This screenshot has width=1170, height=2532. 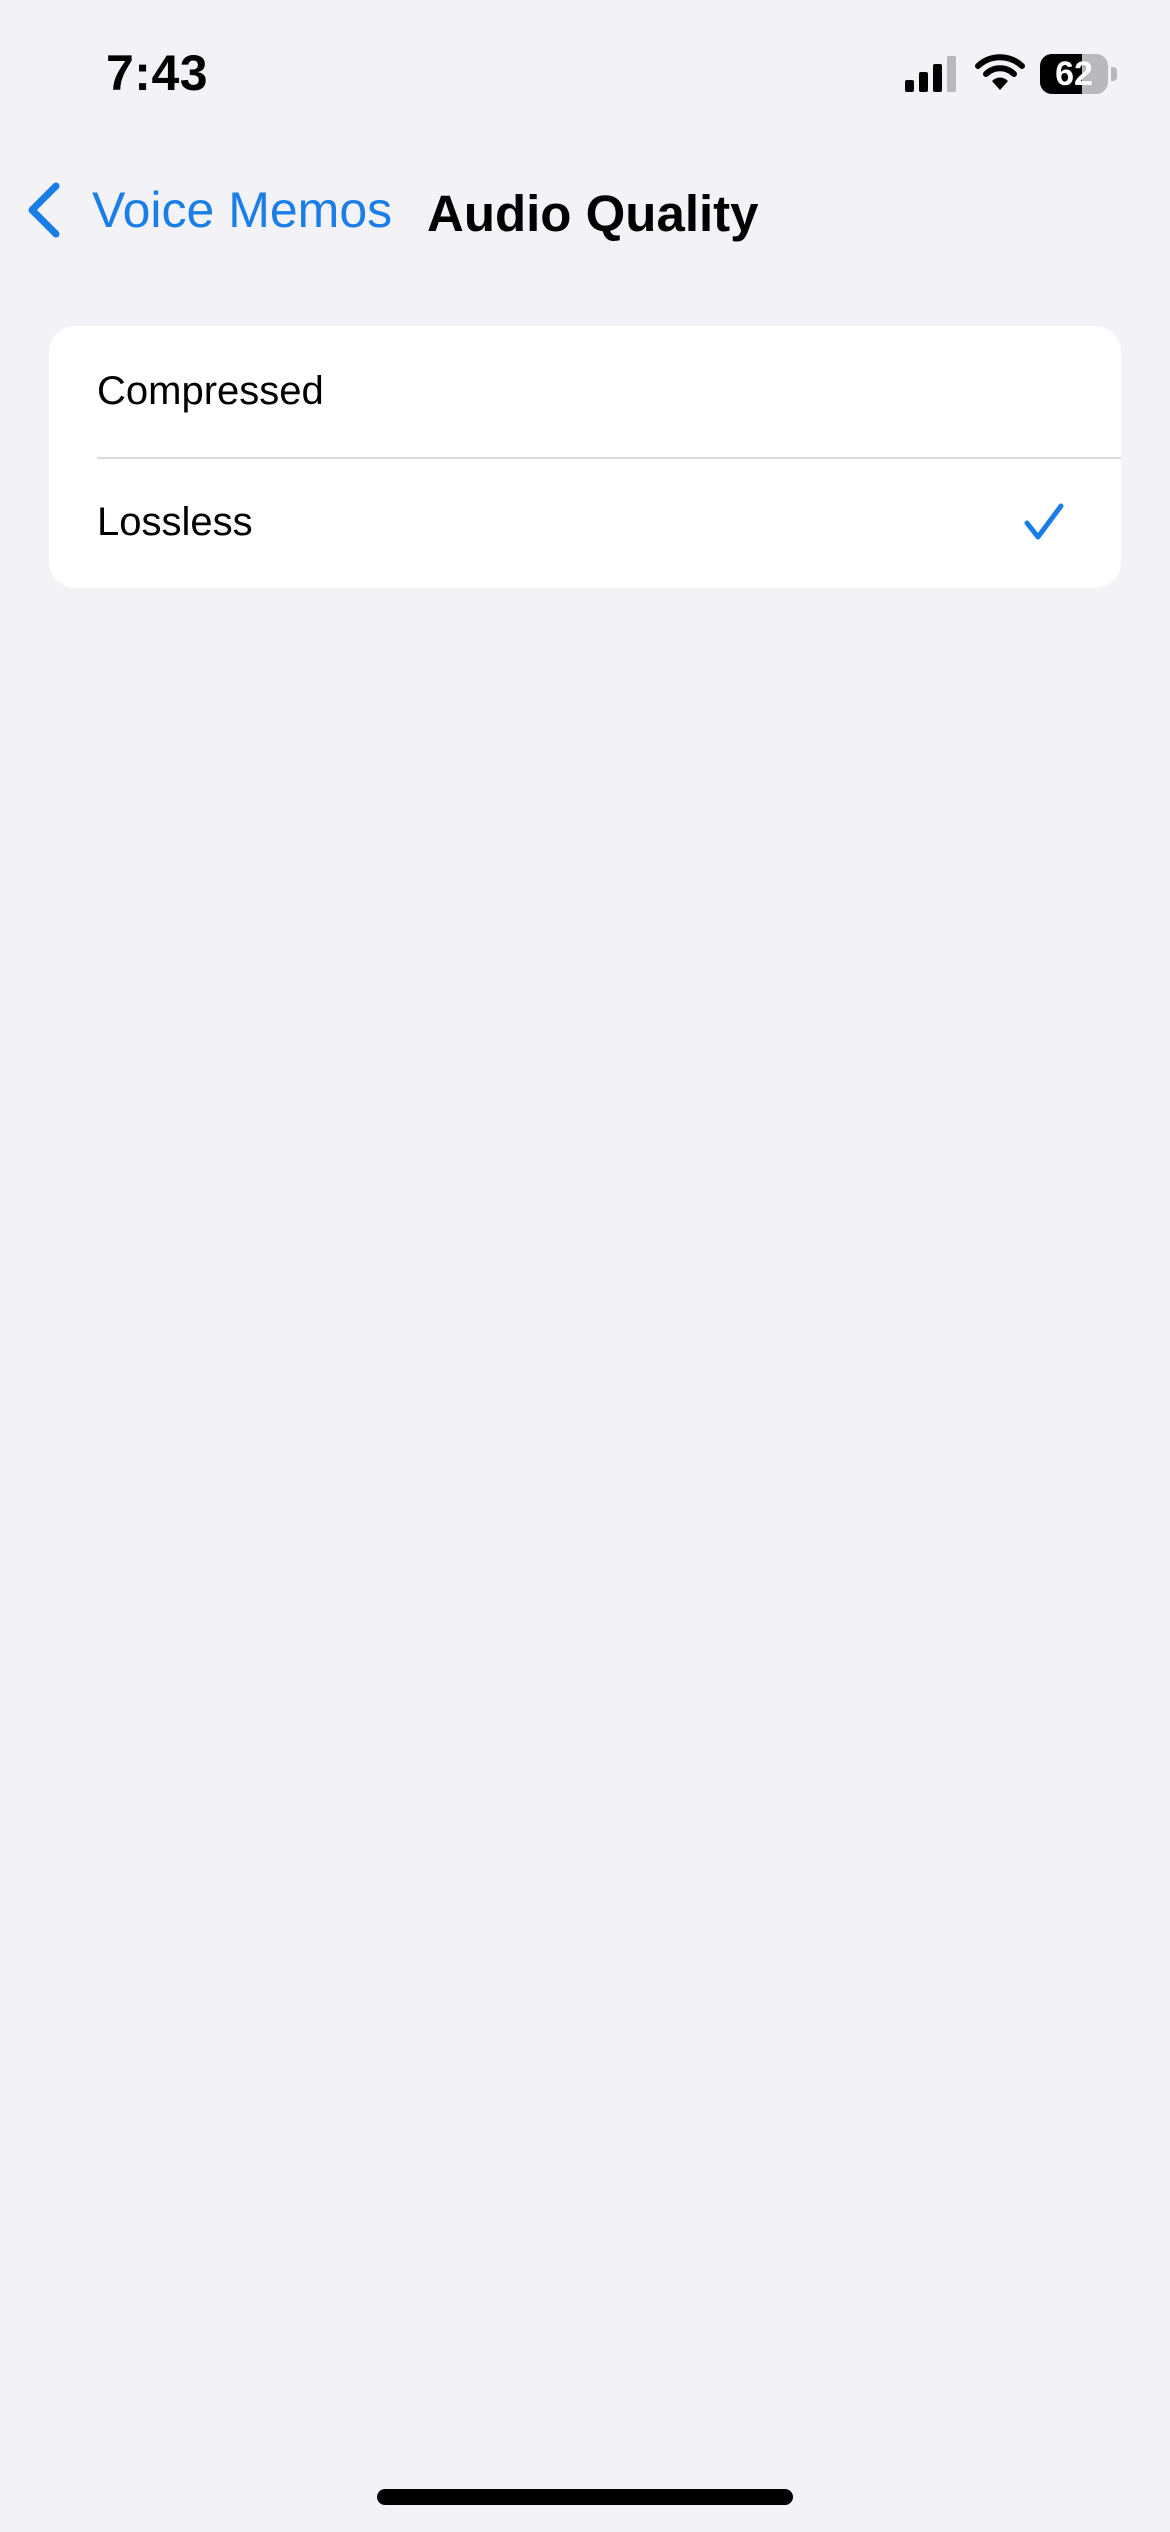 I want to click on navigation-bar: Voice Memos Audio Quality, so click(x=585, y=210).